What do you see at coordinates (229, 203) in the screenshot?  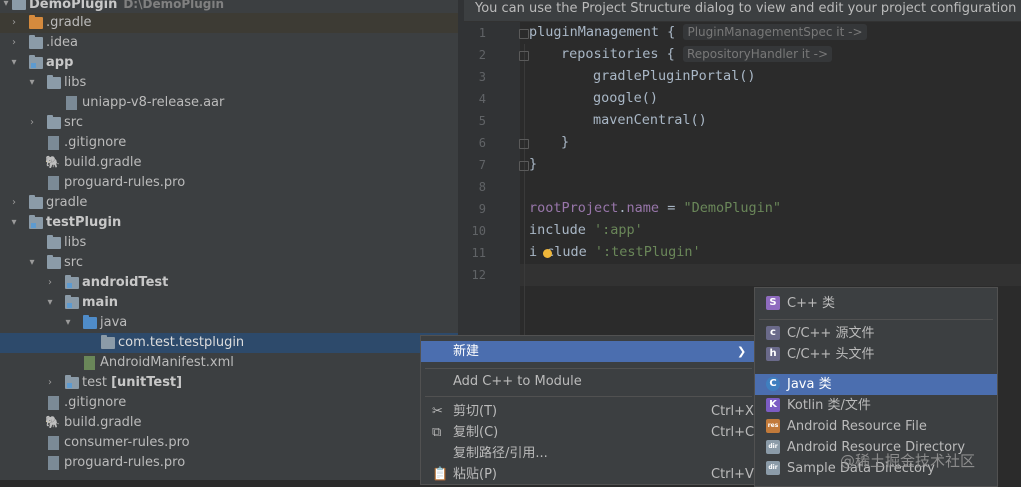 I see `tree-item-gradle: › gradle` at bounding box center [229, 203].